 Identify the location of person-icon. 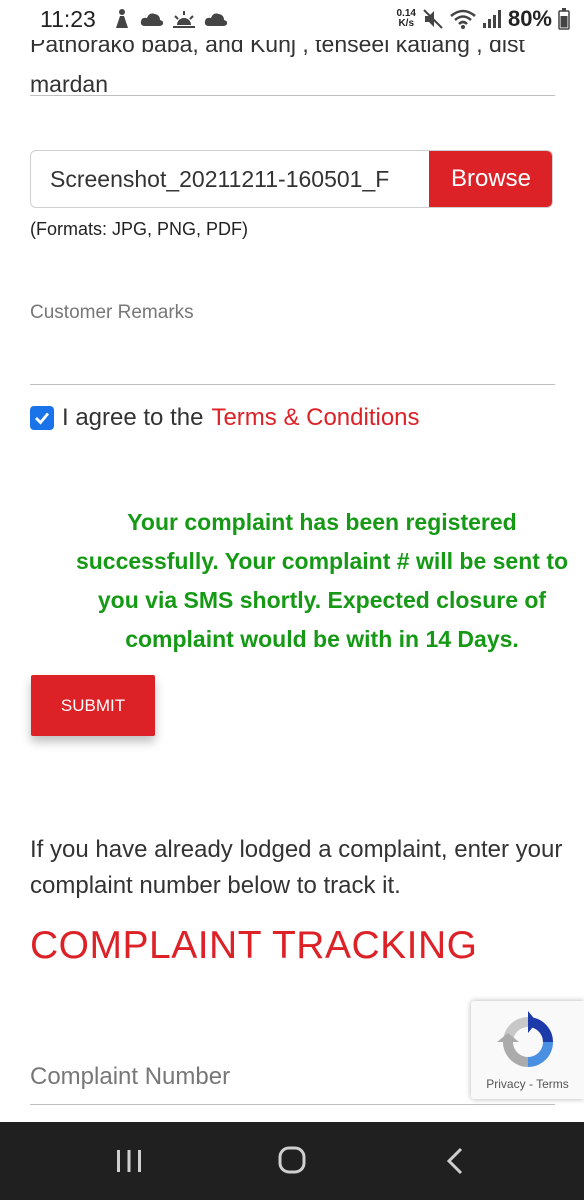
(122, 18).